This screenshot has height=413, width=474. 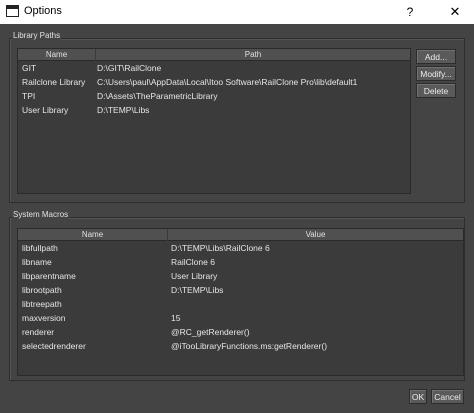 What do you see at coordinates (194, 276) in the screenshot?
I see `row-value: User Library` at bounding box center [194, 276].